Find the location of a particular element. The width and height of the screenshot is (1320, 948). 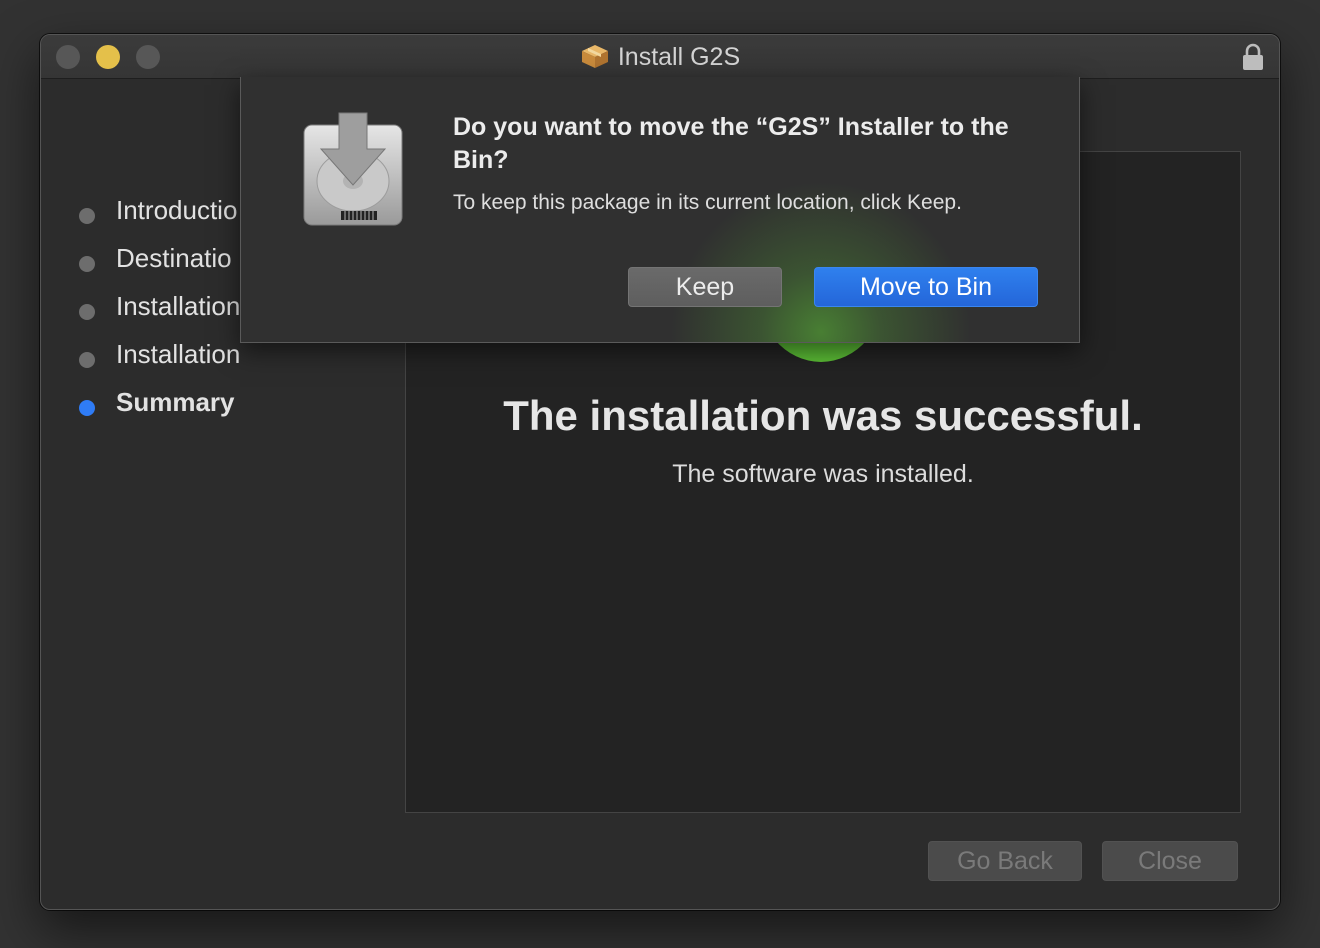

move-to-bin-button: Move to Bin is located at coordinates (926, 287).